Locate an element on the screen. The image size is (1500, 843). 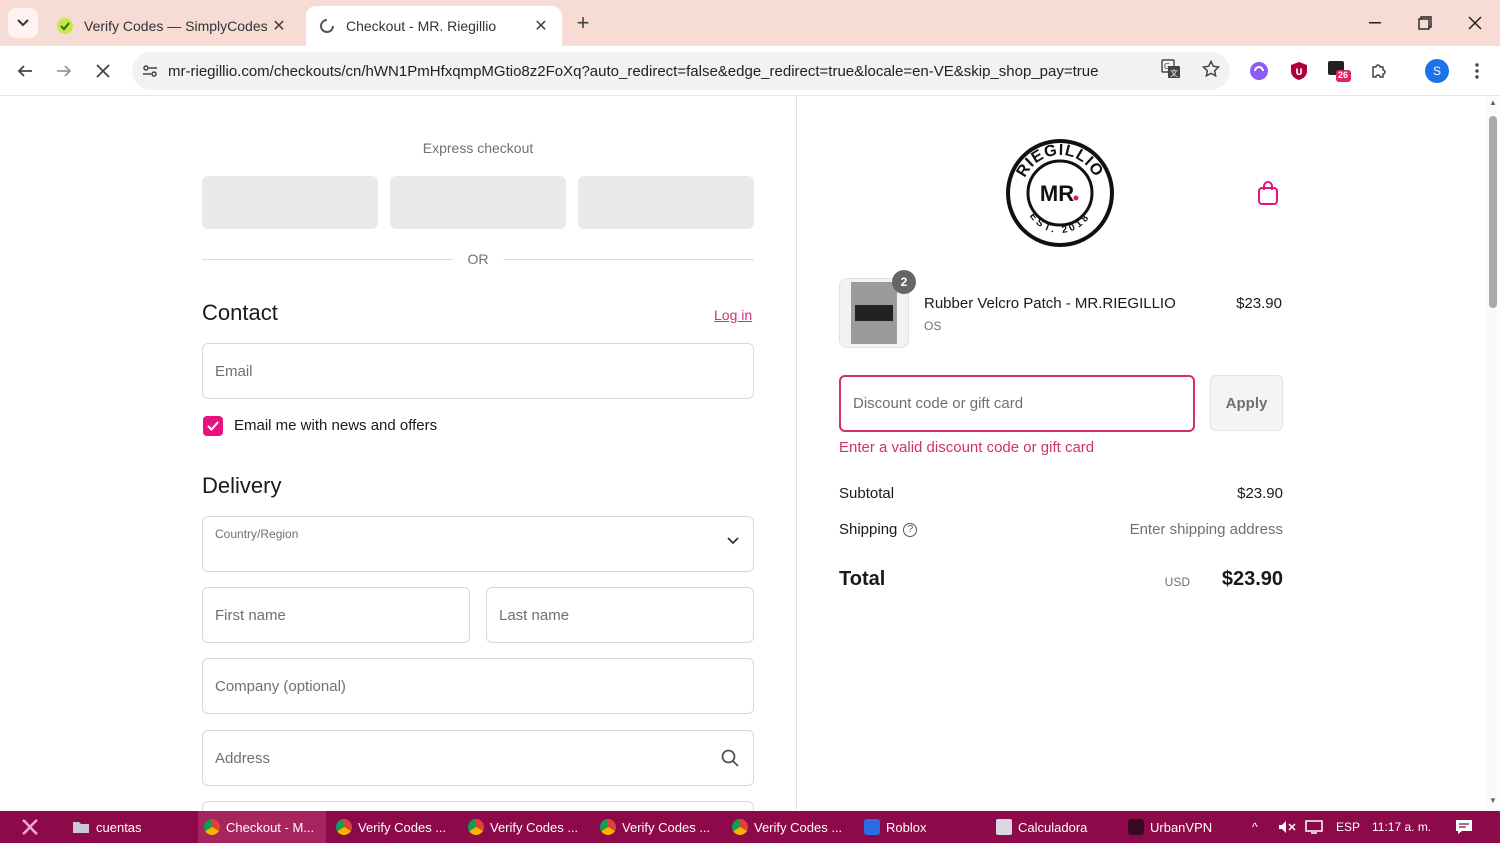
calculator-icon is located at coordinates (1004, 827).